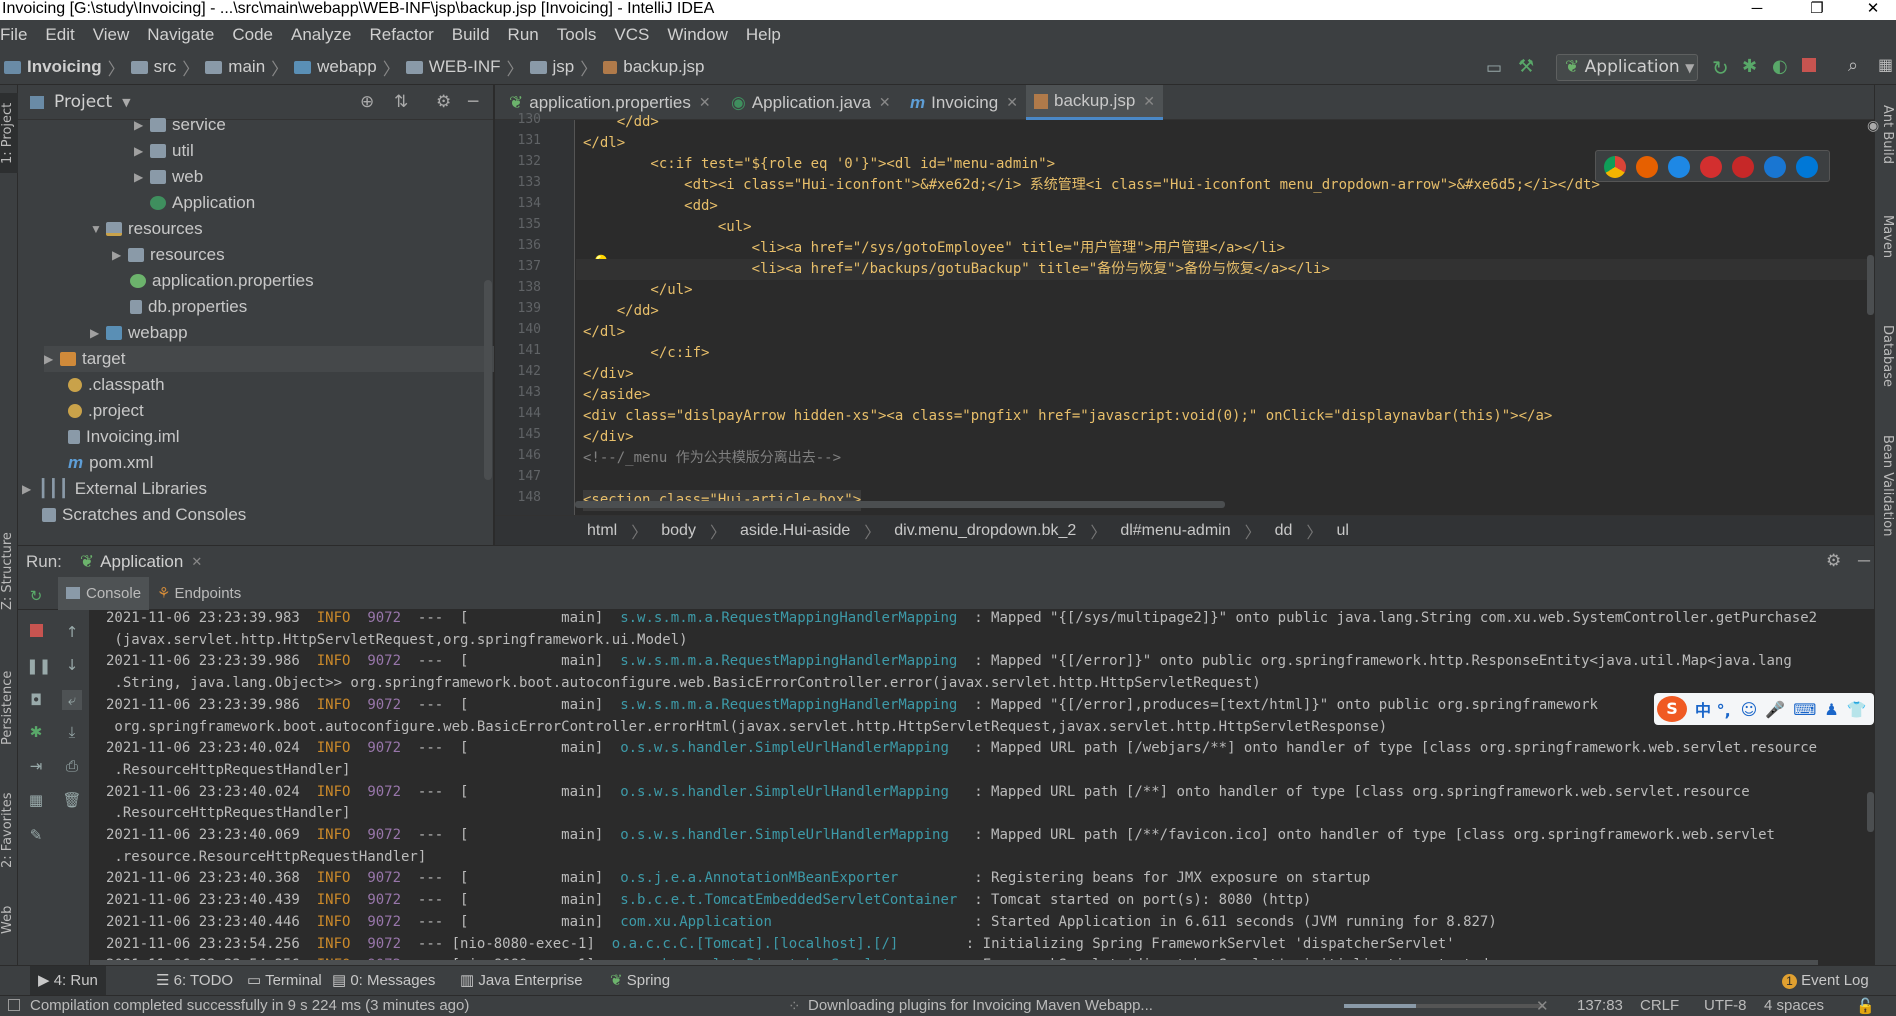 The width and height of the screenshot is (1896, 1016). What do you see at coordinates (1873, 10) in the screenshot?
I see `close-button: ✕` at bounding box center [1873, 10].